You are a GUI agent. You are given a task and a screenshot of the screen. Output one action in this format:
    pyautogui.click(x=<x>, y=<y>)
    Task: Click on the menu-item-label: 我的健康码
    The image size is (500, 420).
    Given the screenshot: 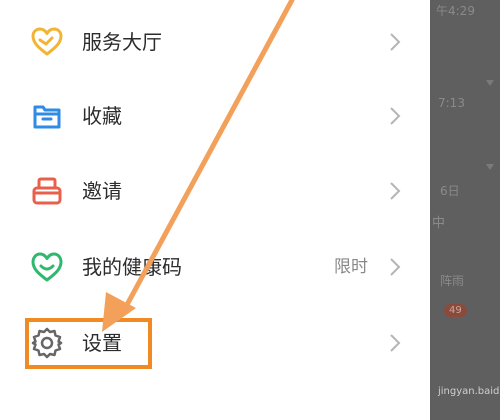 What is the action you would take?
    pyautogui.click(x=132, y=267)
    